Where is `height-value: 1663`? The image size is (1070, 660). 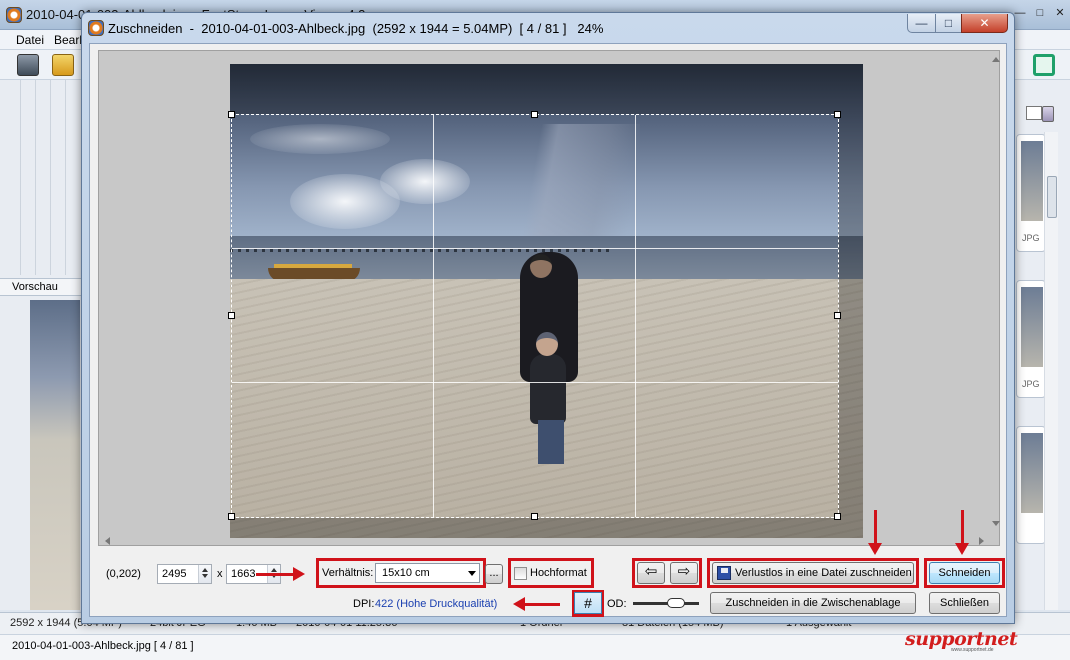 height-value: 1663 is located at coordinates (243, 574).